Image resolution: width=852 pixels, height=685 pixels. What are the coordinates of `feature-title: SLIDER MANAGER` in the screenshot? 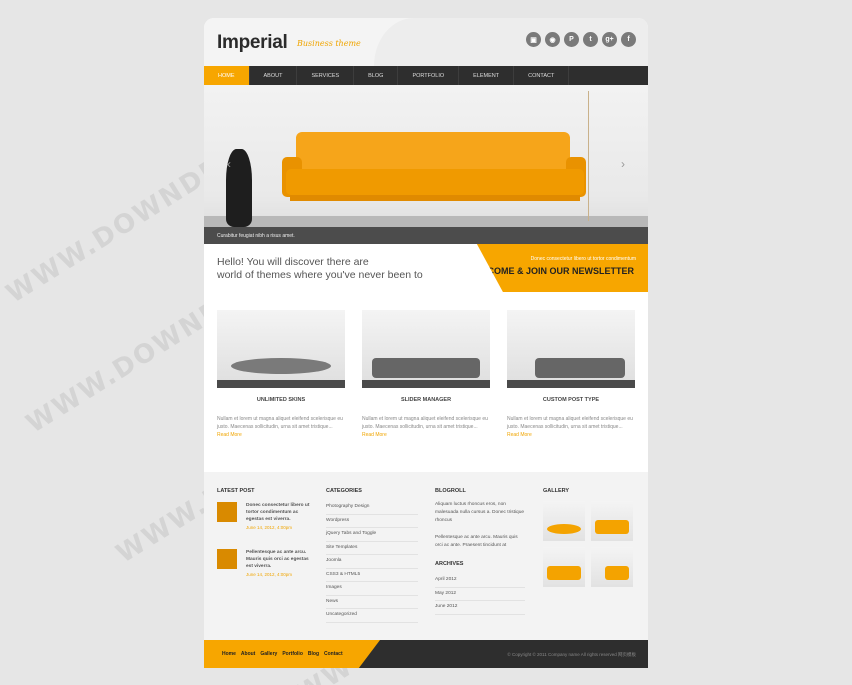 It's located at (426, 400).